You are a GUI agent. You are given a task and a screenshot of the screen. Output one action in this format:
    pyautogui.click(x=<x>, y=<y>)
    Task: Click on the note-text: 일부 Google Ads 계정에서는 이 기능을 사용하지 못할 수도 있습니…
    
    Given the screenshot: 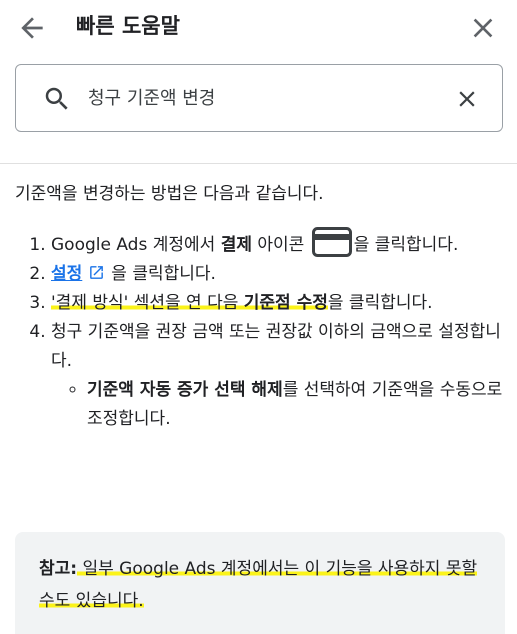 What is the action you would take?
    pyautogui.click(x=258, y=585)
    